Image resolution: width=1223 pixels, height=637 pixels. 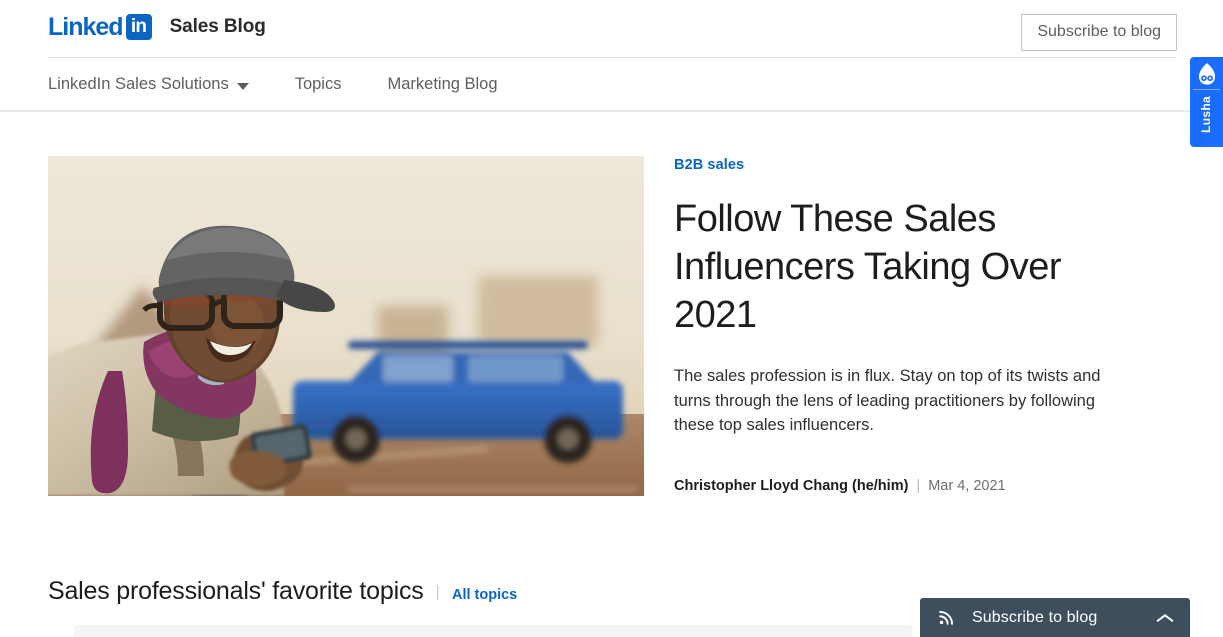 I want to click on article-author: Christopher Lloyd Chang (he/him), so click(x=791, y=486).